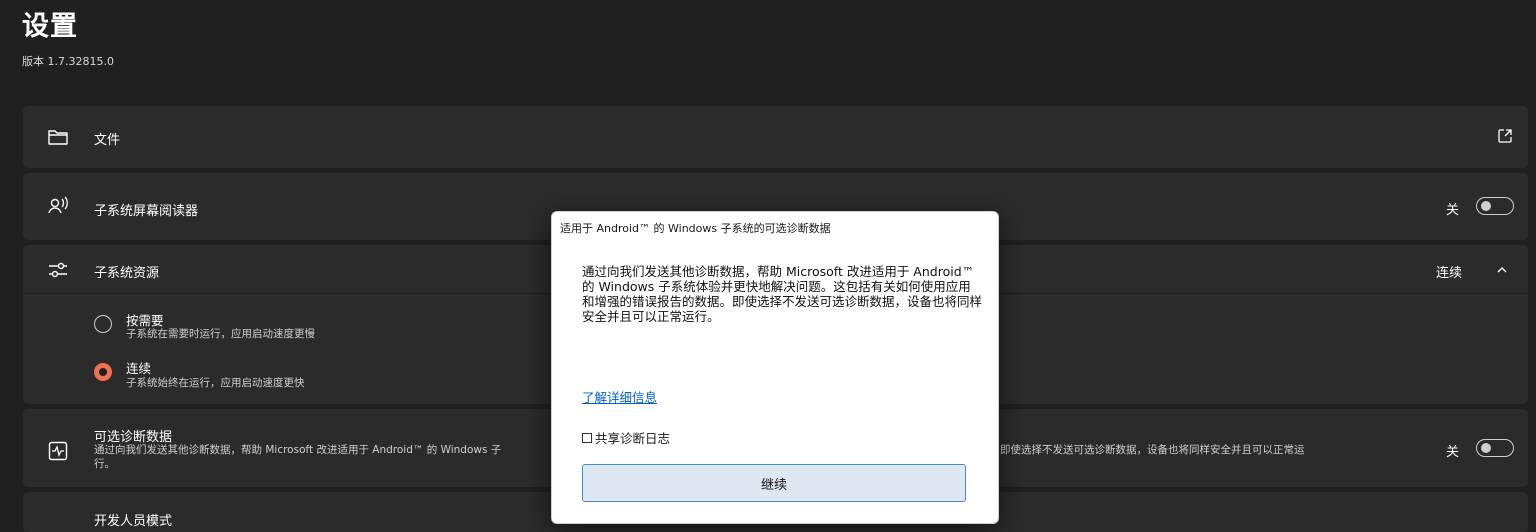  What do you see at coordinates (1152, 450) in the screenshot?
I see `diagnostics-desc-right: 即使选择不发送可选诊断数据，设备也将同样安全并且可以正常运` at bounding box center [1152, 450].